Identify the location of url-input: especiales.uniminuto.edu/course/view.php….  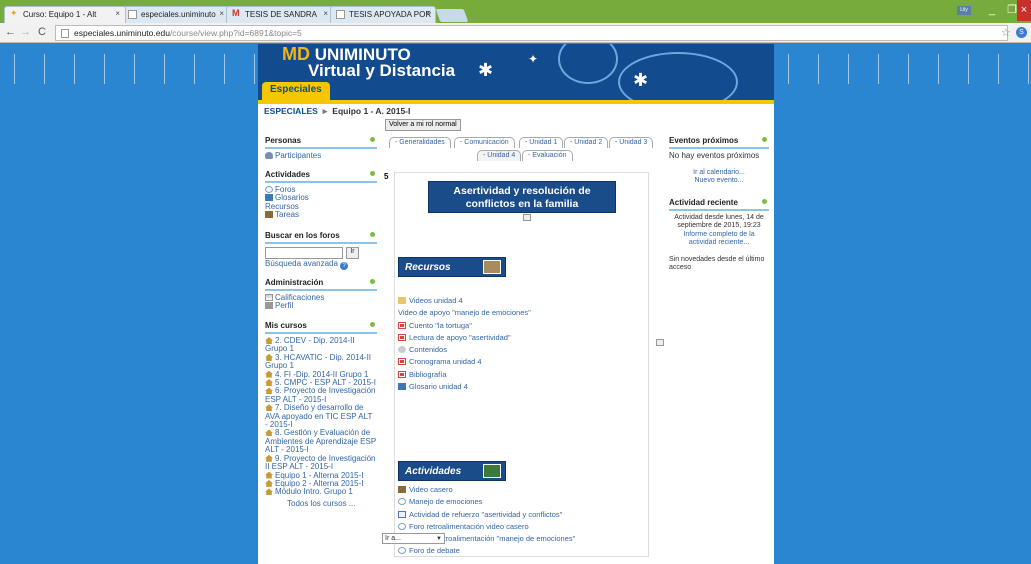
(531, 33).